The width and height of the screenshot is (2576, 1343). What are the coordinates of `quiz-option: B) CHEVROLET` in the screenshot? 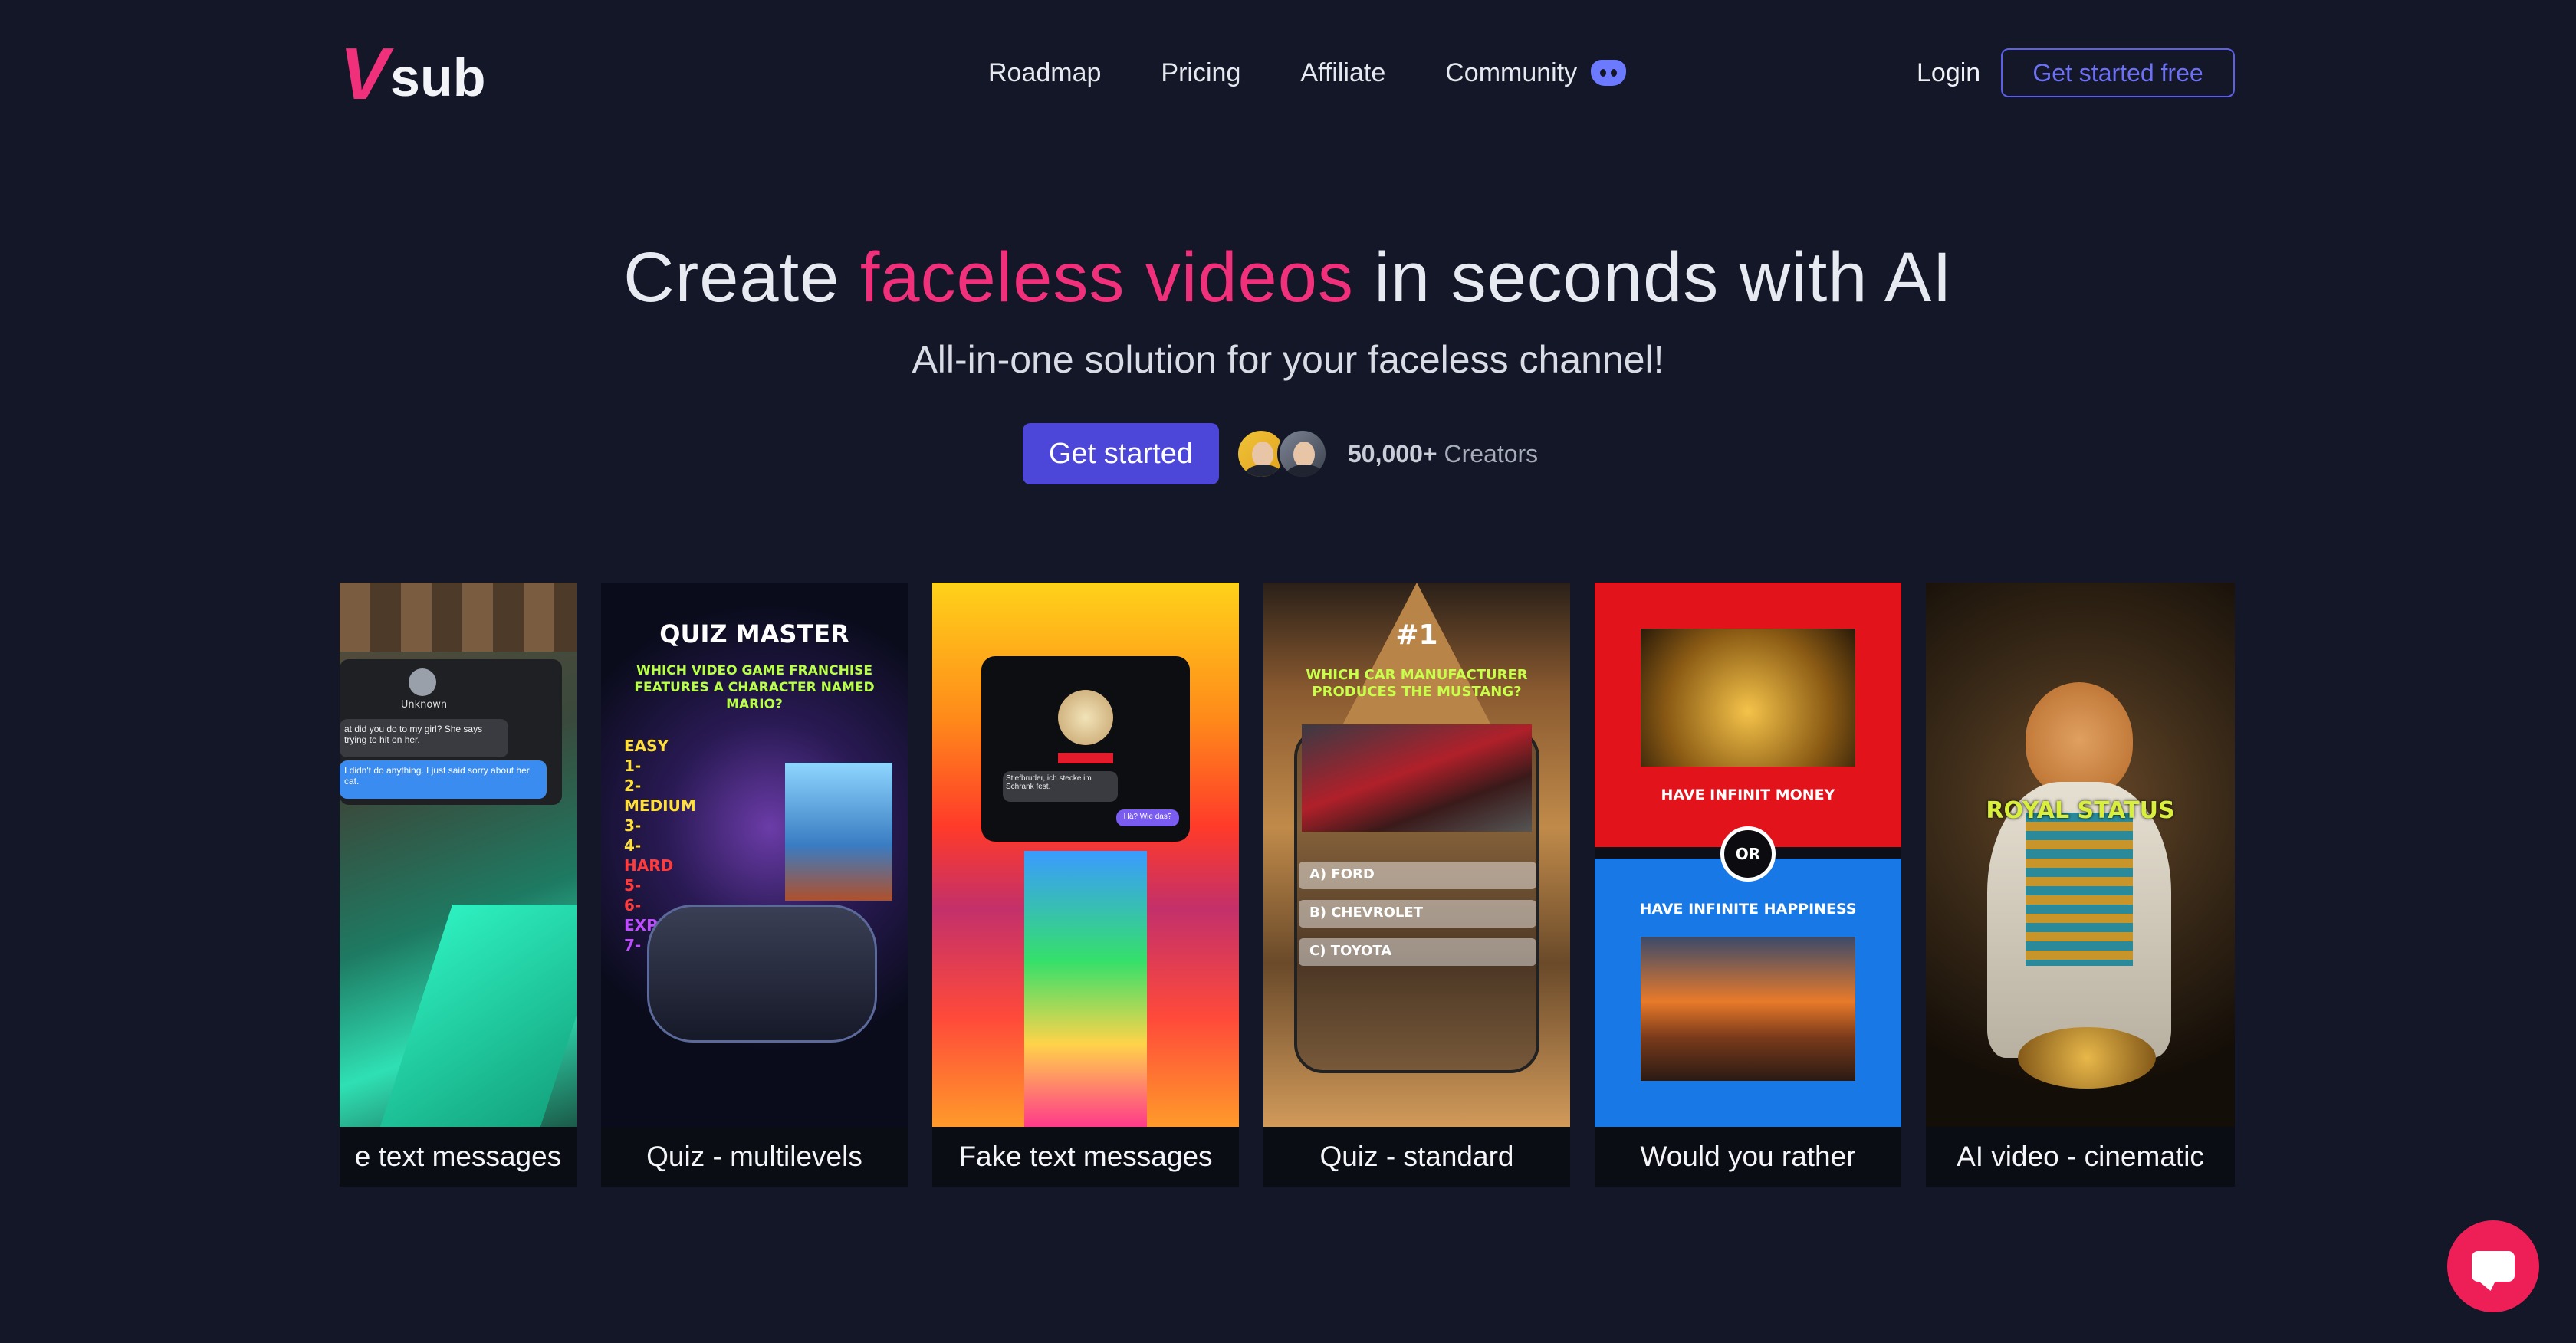 It's located at (1418, 914).